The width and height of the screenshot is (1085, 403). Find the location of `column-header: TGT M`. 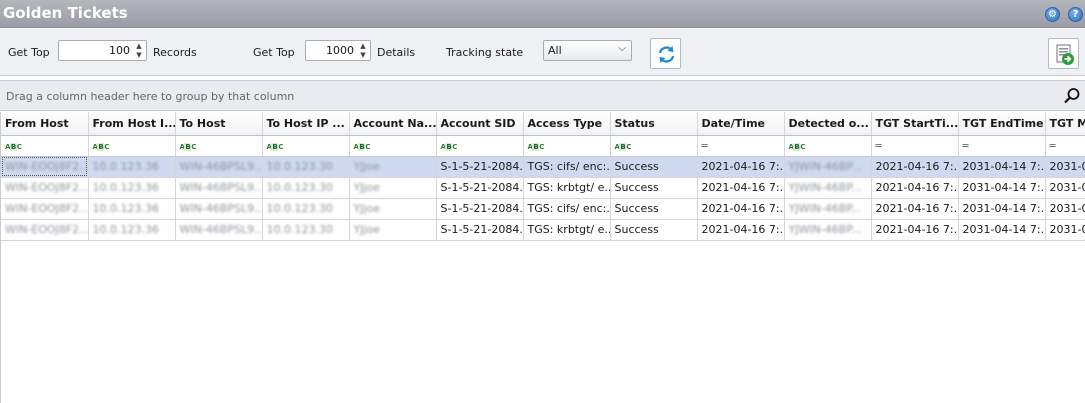

column-header: TGT M is located at coordinates (1065, 124).